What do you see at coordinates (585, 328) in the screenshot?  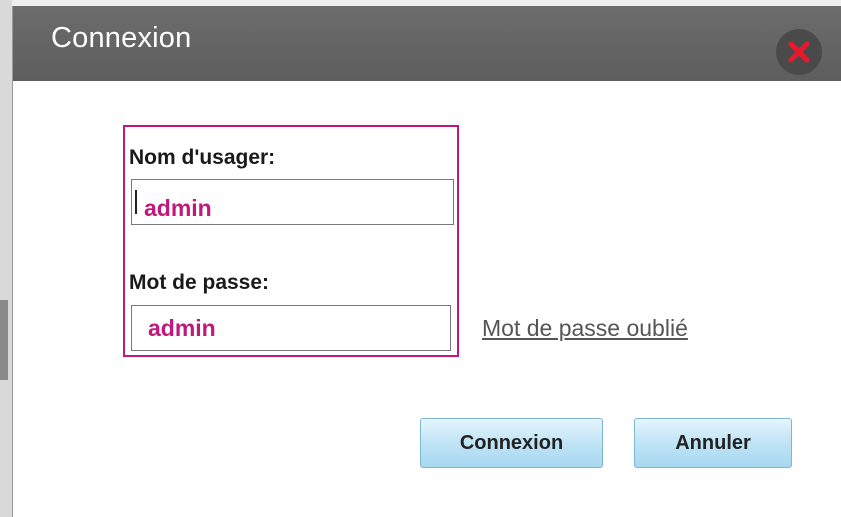 I see `forgot-password-link: Mot de passe oublié` at bounding box center [585, 328].